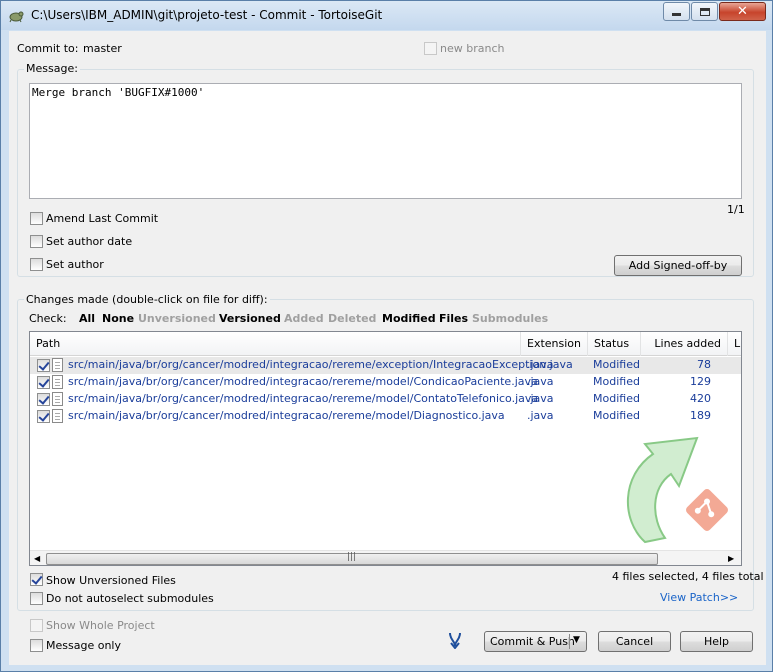  What do you see at coordinates (472, 48) in the screenshot?
I see `new-branch-label: new branch` at bounding box center [472, 48].